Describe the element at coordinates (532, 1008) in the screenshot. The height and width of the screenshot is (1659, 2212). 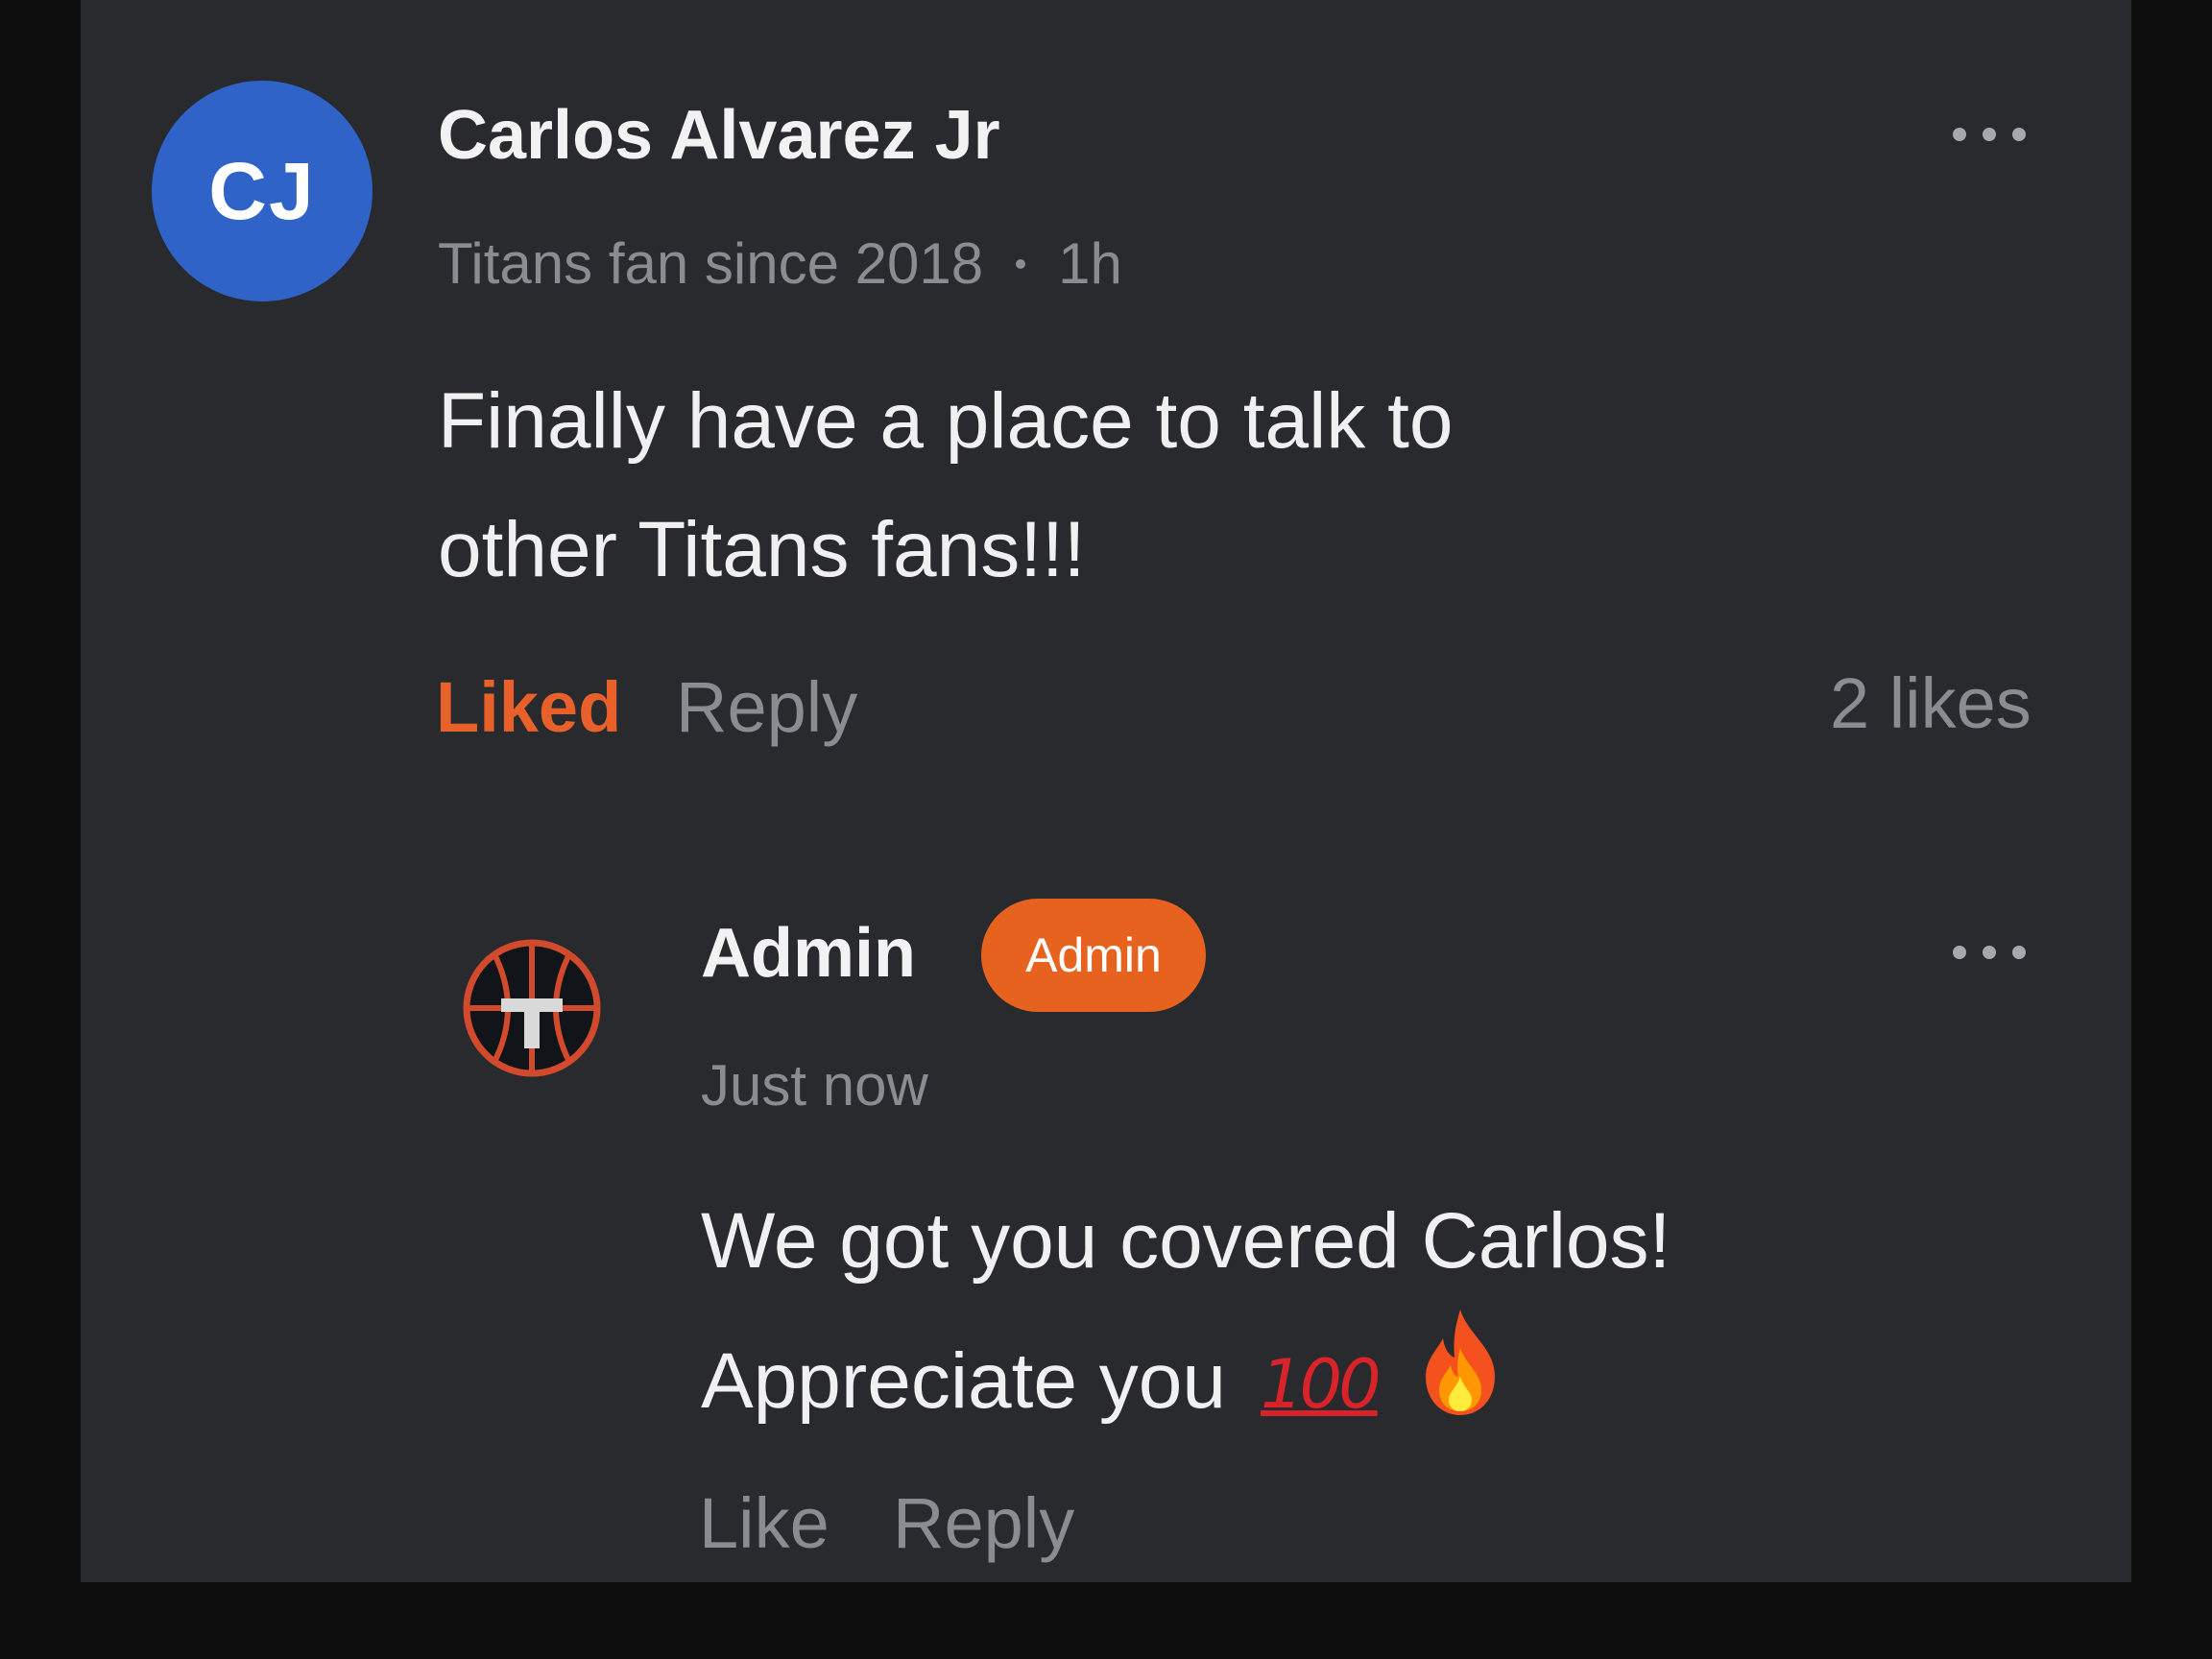
I see `titans-basketball-logo-icon` at that location.